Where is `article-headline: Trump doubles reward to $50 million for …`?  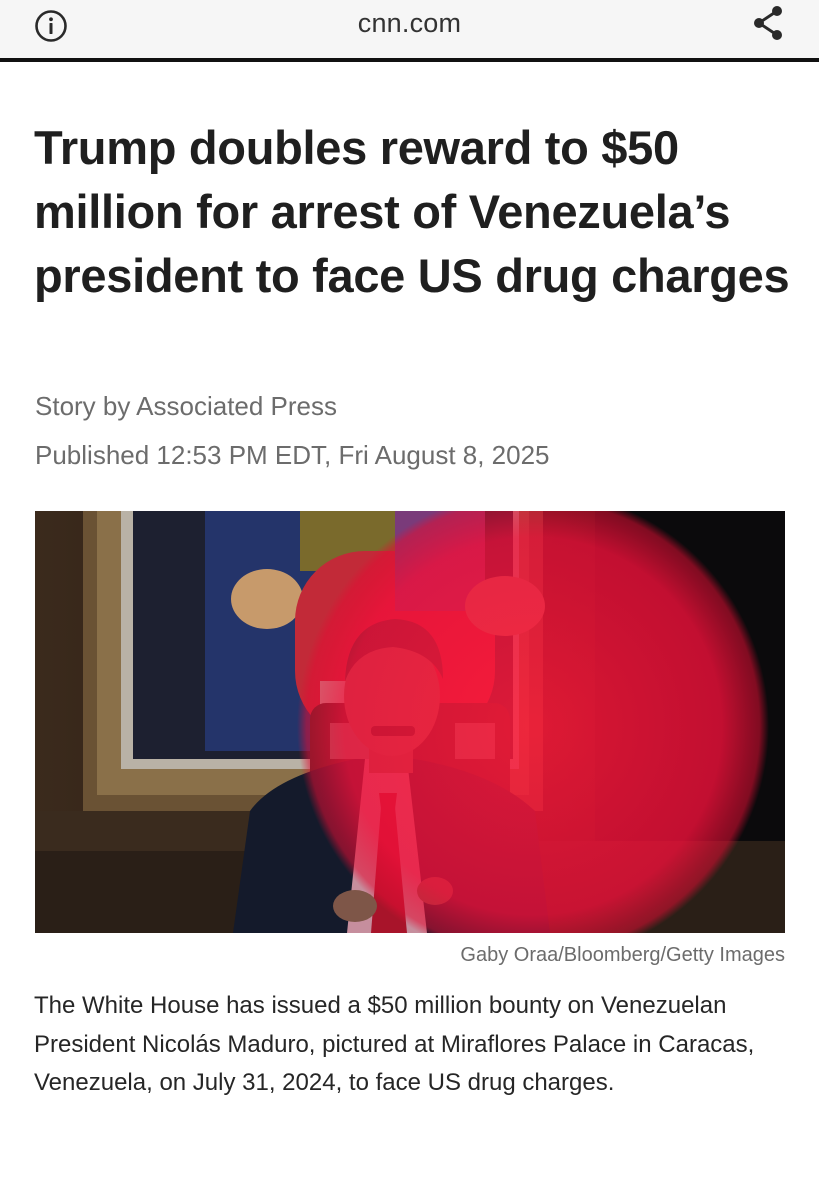
article-headline: Trump doubles reward to $50 million for … is located at coordinates (412, 211).